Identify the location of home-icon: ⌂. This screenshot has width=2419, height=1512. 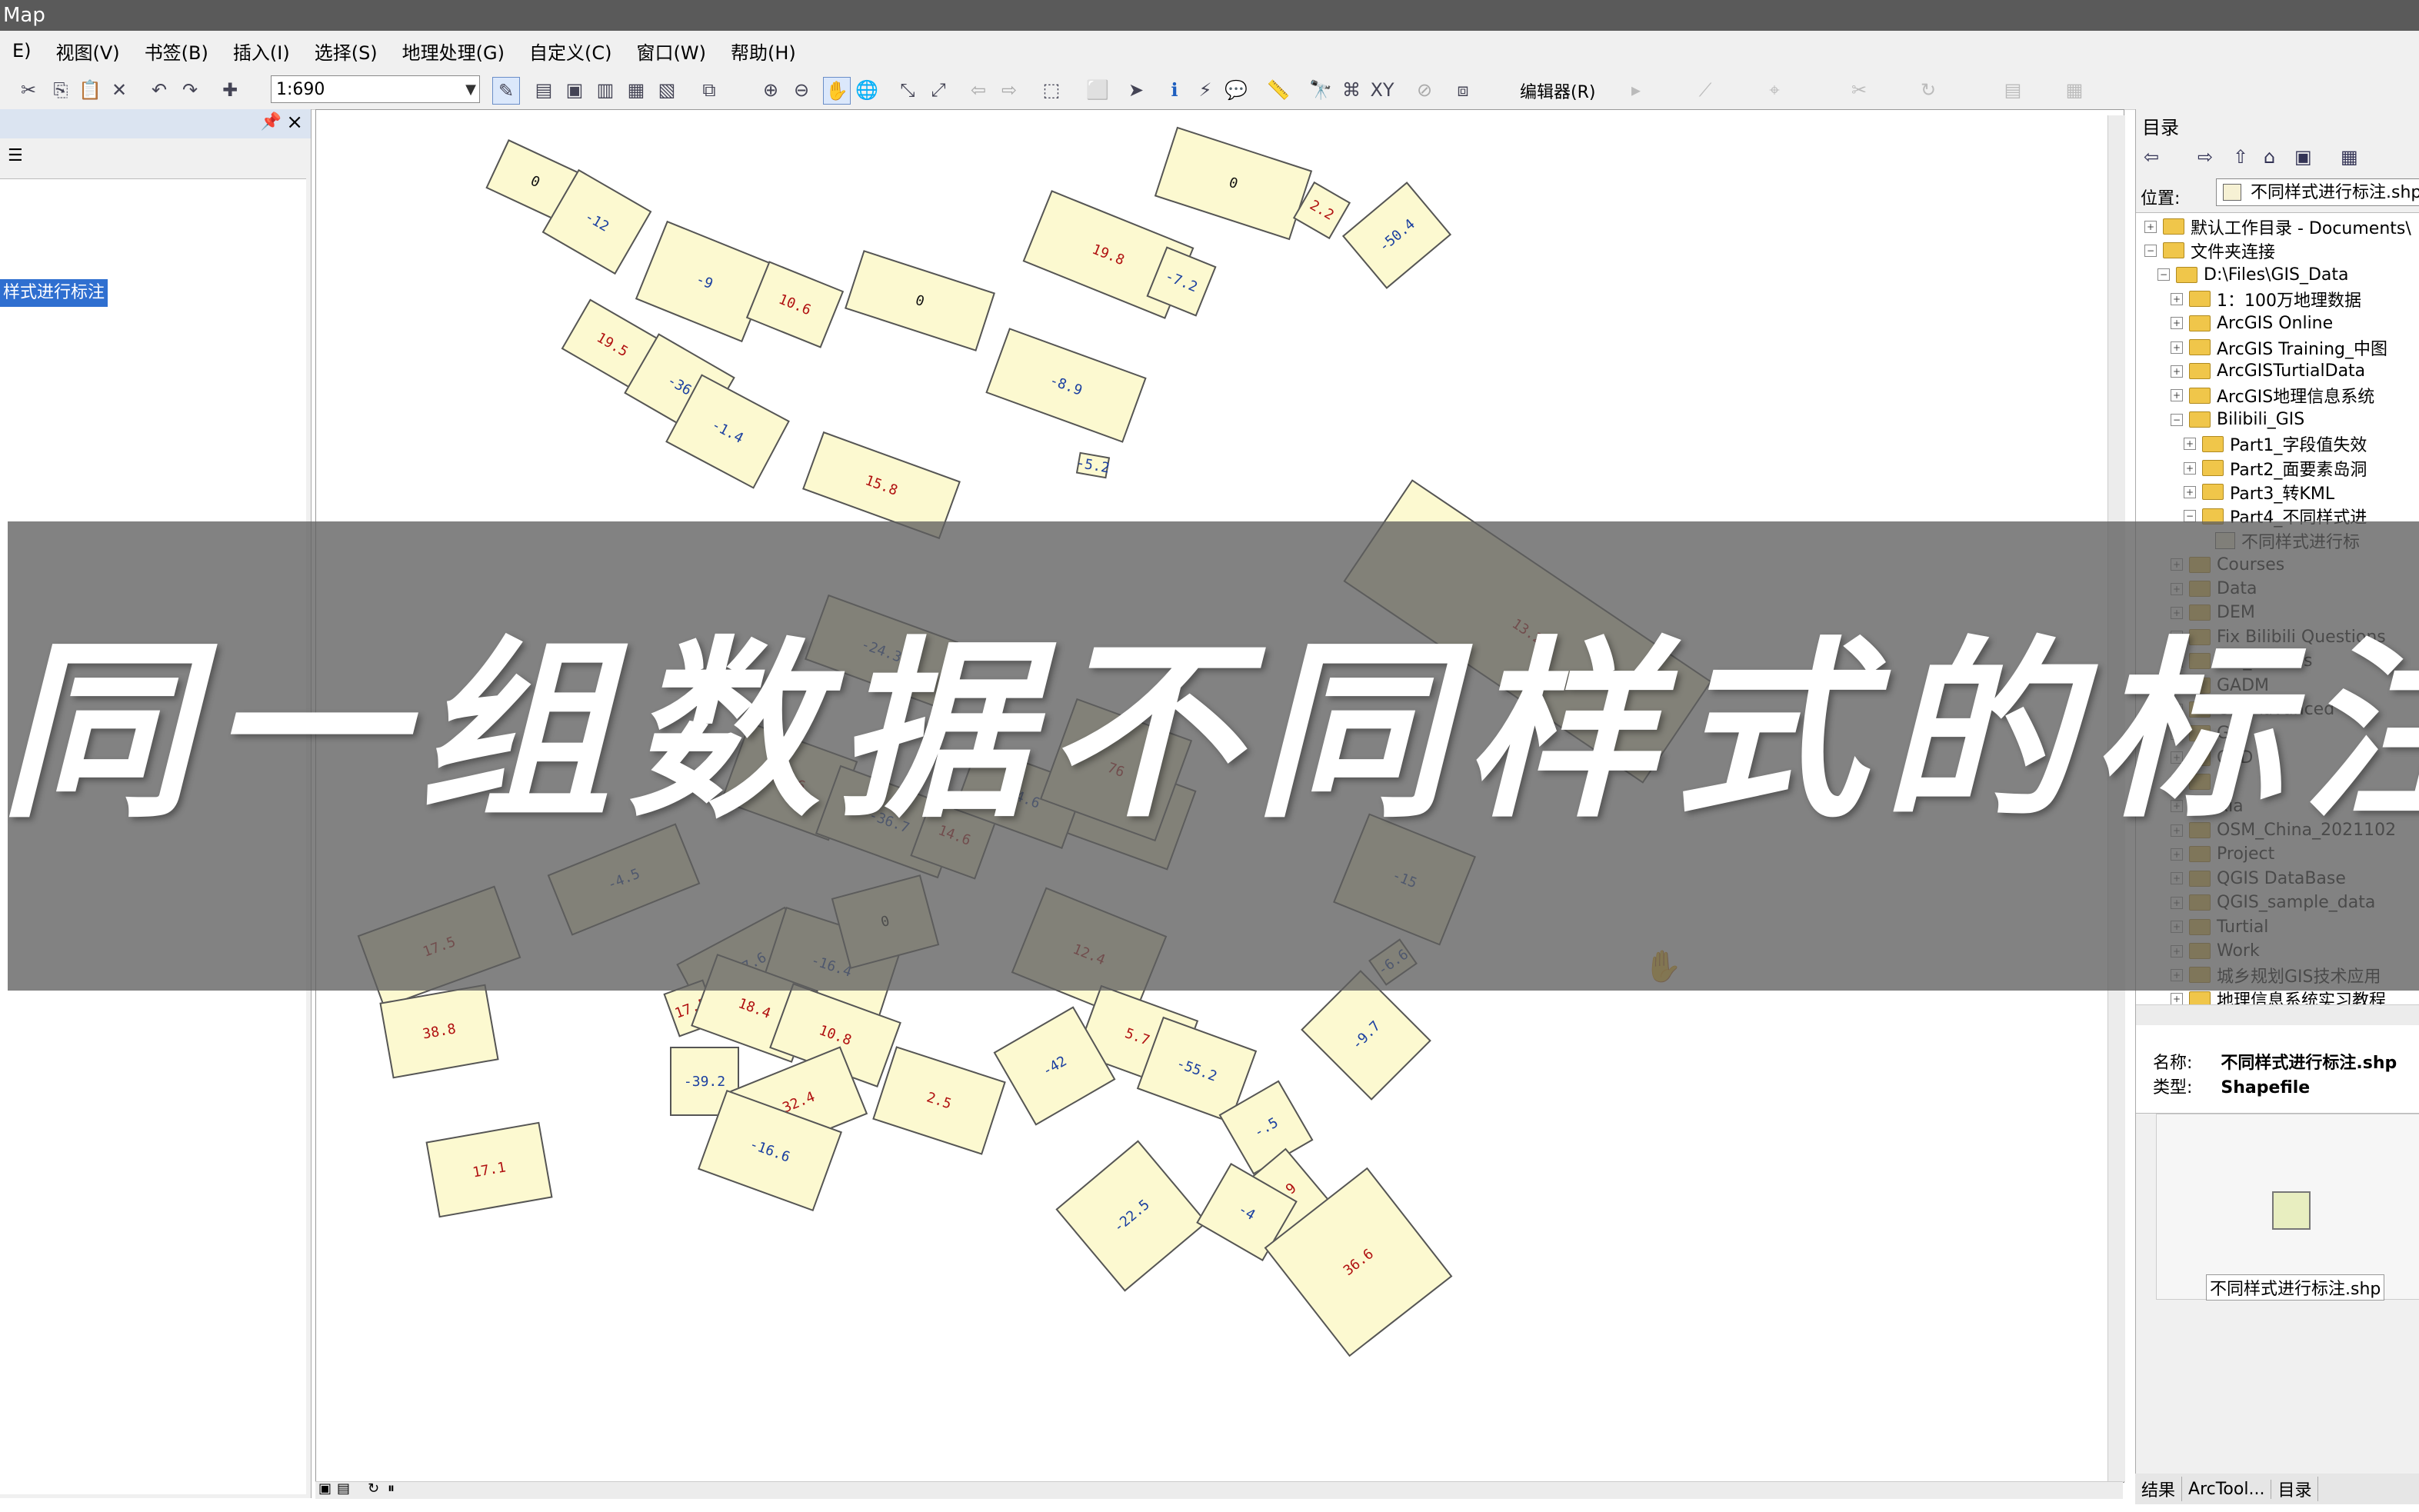
(2270, 157).